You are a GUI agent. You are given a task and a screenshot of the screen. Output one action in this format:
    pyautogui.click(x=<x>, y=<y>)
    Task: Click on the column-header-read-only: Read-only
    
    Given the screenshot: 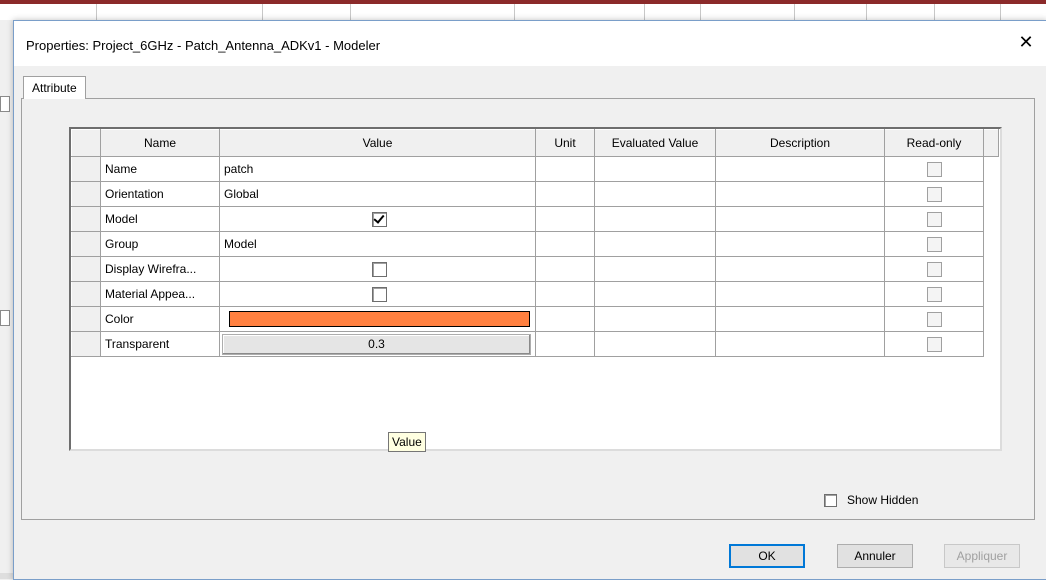 What is the action you would take?
    pyautogui.click(x=934, y=143)
    